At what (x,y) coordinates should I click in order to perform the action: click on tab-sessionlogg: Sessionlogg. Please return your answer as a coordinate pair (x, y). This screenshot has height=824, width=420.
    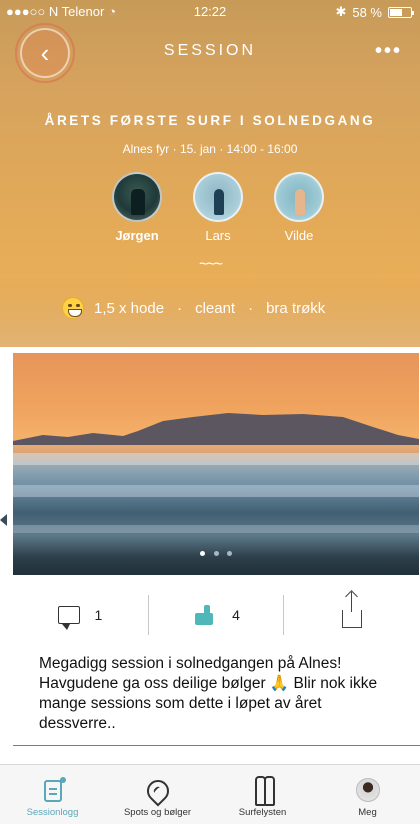
    Looking at the image, I should click on (52, 794).